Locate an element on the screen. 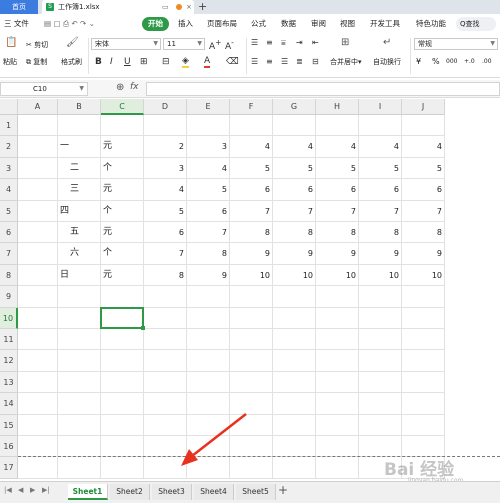  sheet-tab-sheet2: Sheet2 is located at coordinates (130, 492).